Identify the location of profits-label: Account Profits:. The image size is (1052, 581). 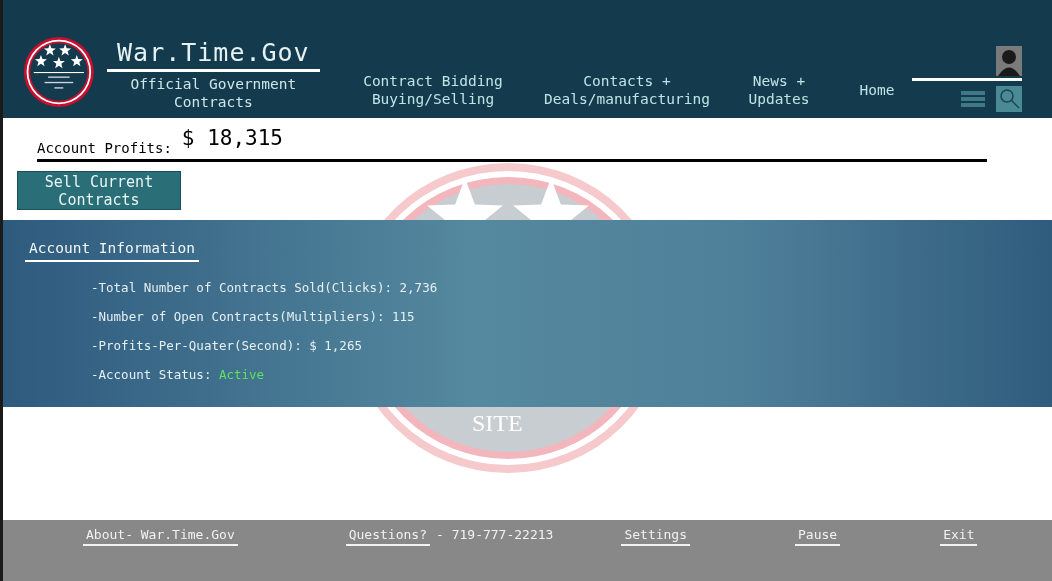
(104, 148).